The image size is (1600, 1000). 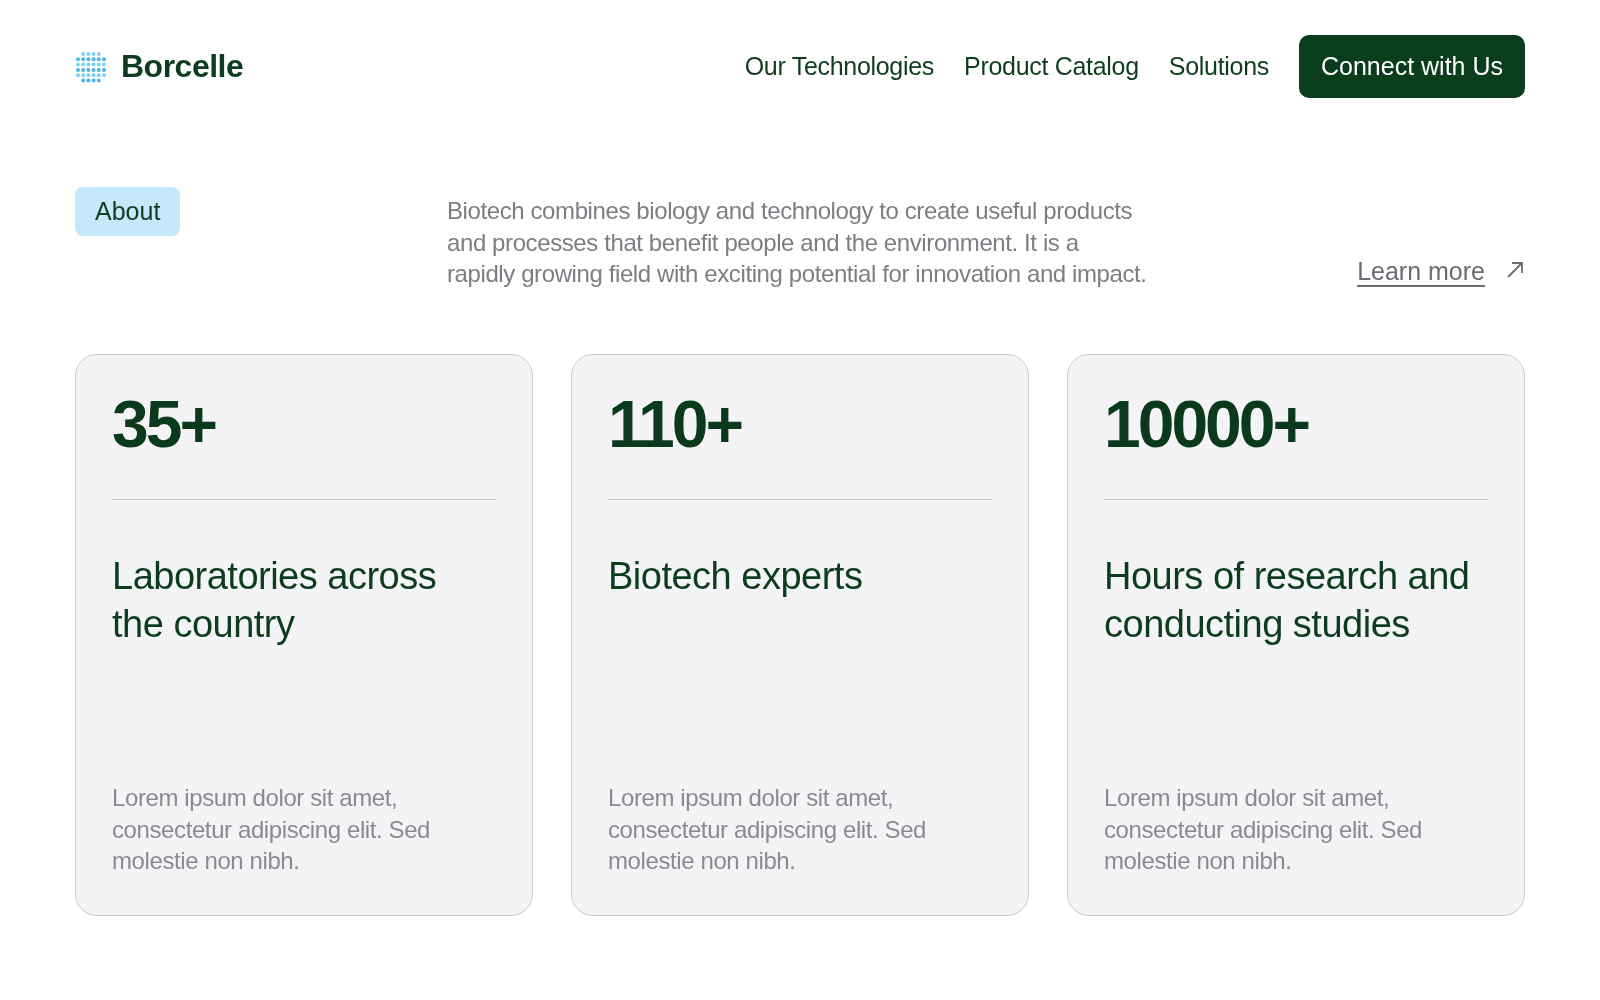 What do you see at coordinates (736, 576) in the screenshot?
I see `stat-title: Biotech experts` at bounding box center [736, 576].